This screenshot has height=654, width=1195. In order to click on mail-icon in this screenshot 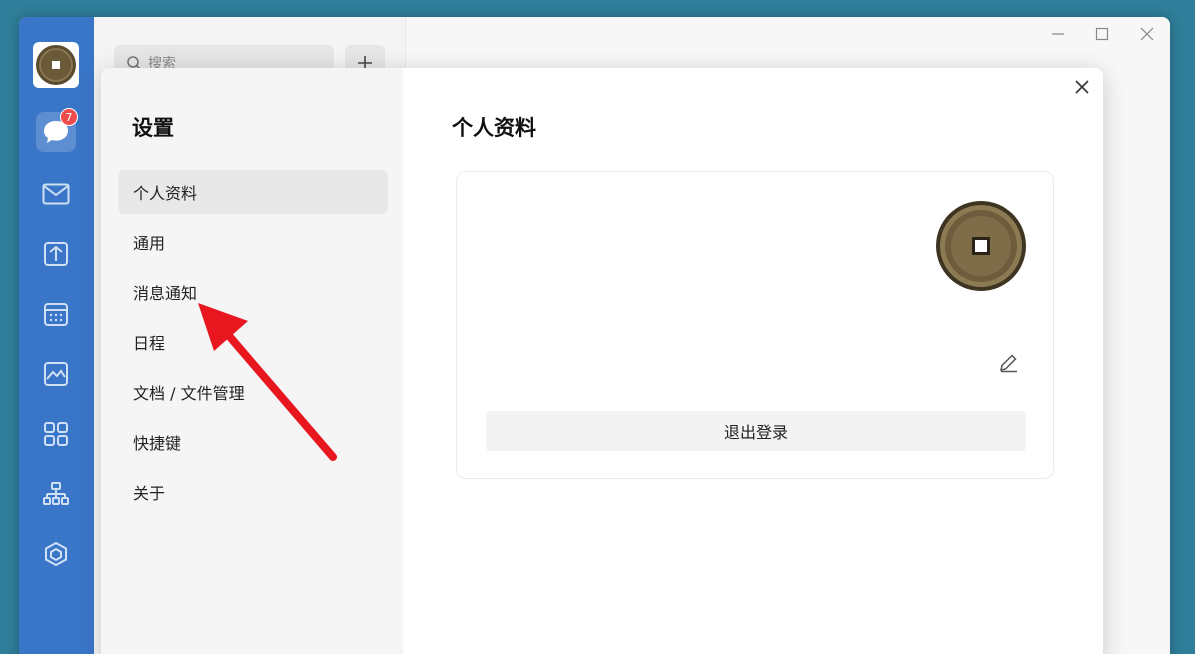, I will do `click(56, 194)`.